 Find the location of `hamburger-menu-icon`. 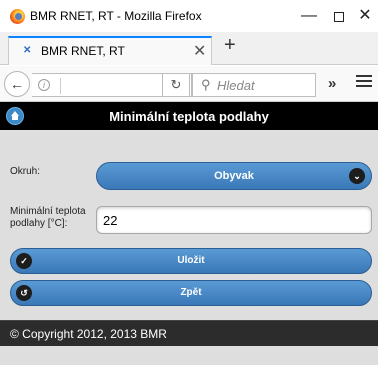

hamburger-menu-icon is located at coordinates (364, 82).